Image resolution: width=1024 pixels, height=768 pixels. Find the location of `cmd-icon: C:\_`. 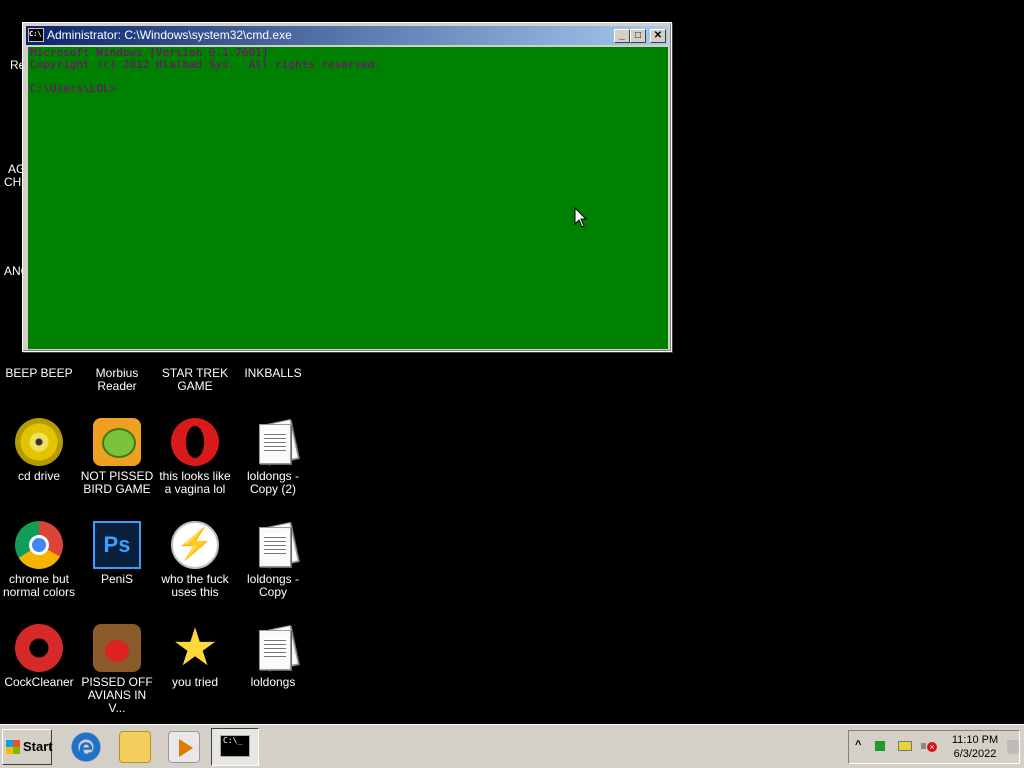

cmd-icon: C:\_ is located at coordinates (235, 746).